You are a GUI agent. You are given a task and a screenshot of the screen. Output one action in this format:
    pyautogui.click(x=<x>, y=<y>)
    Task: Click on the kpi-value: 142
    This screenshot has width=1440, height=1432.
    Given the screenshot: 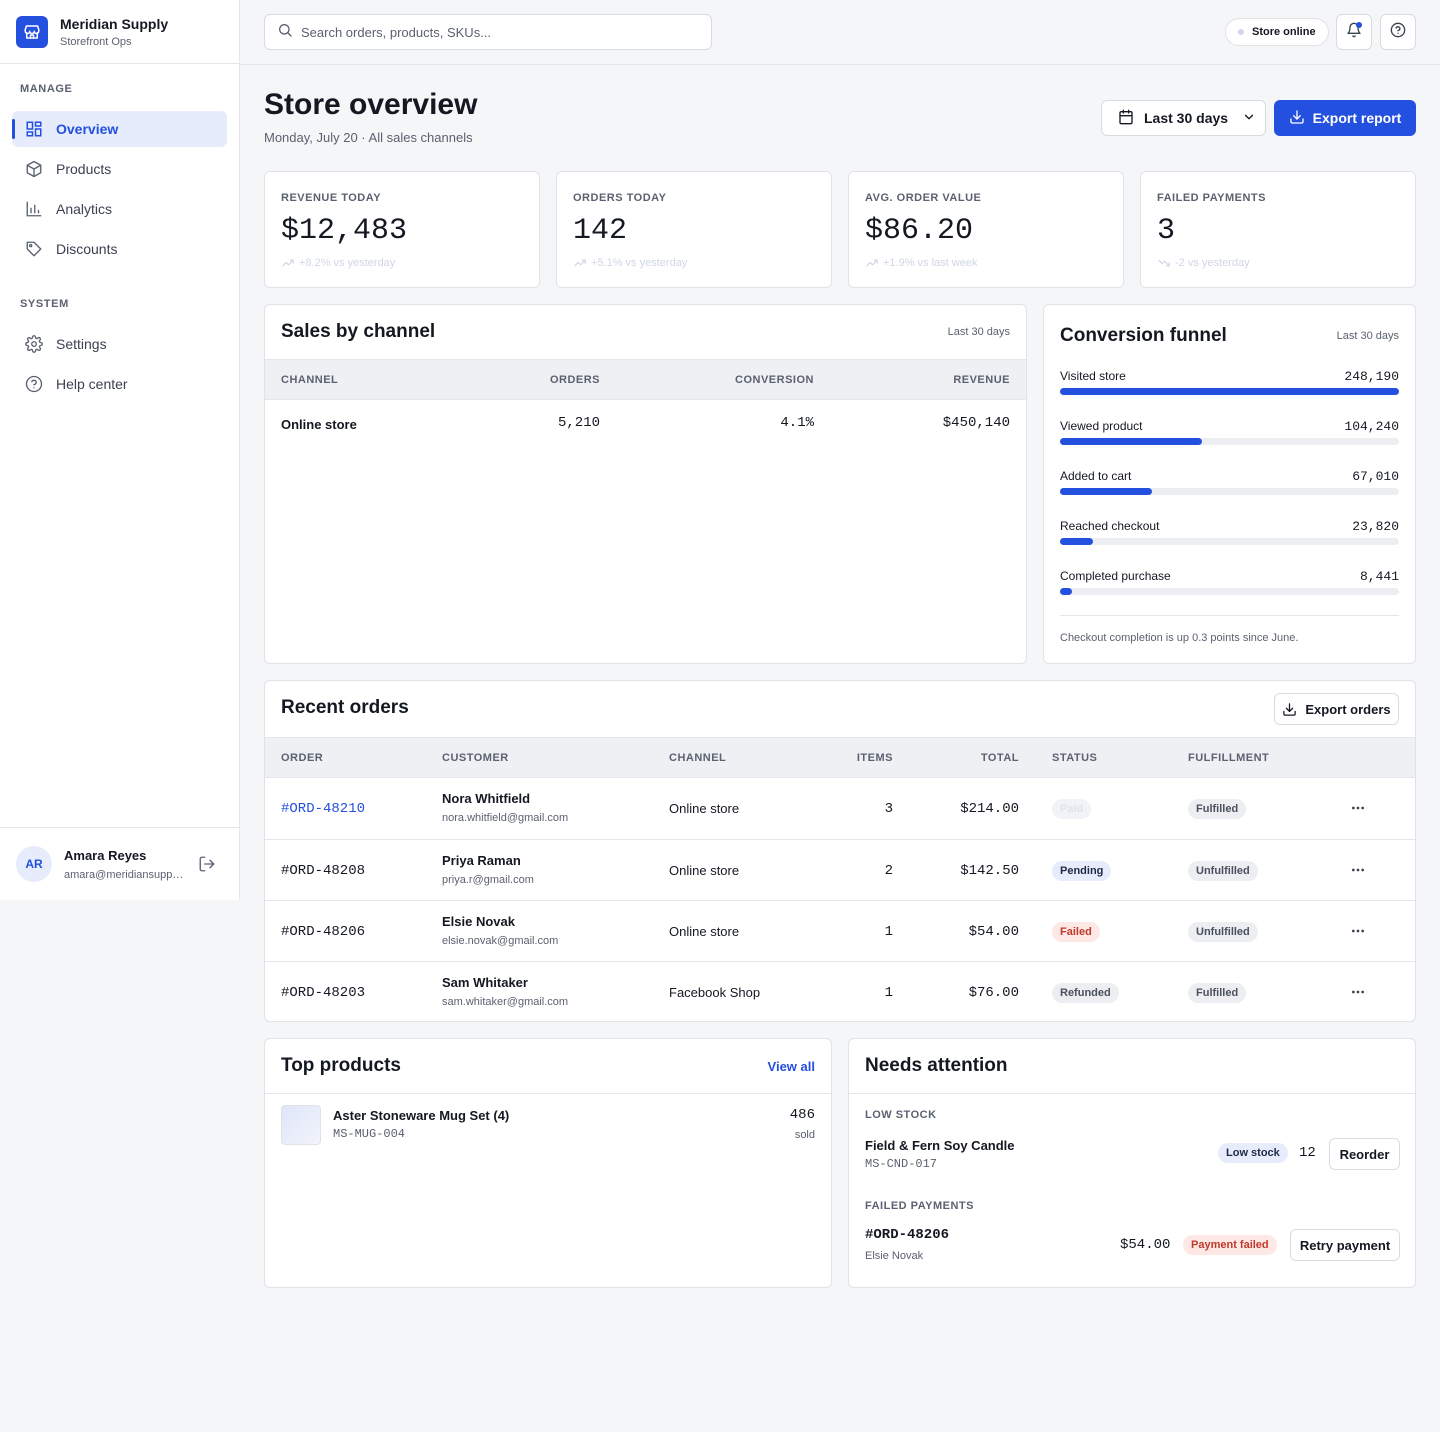 What is the action you would take?
    pyautogui.click(x=600, y=231)
    